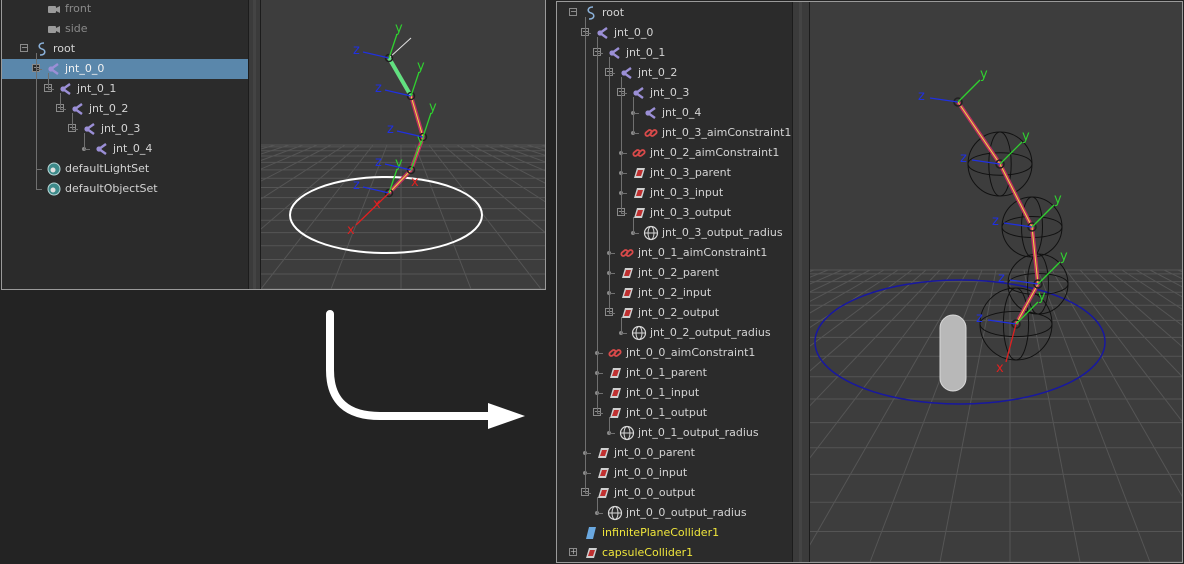 This screenshot has height=564, width=1184. I want to click on outliner-row: jnt_0_0_output_radius, so click(674, 513).